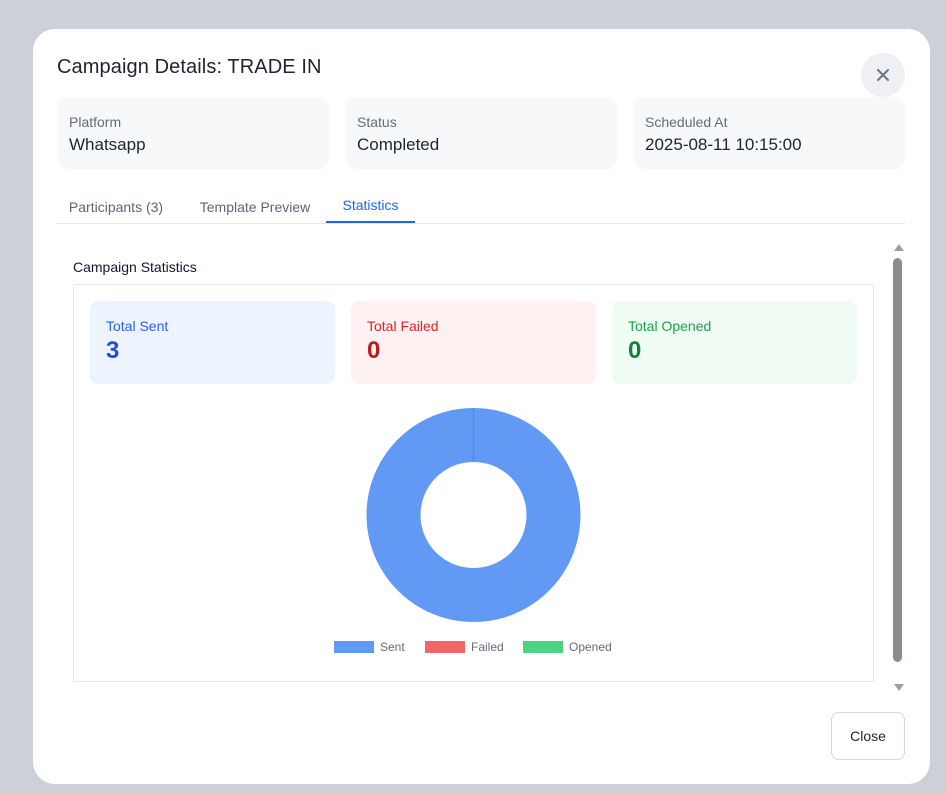 This screenshot has width=946, height=794. I want to click on close-icon-button, so click(883, 75).